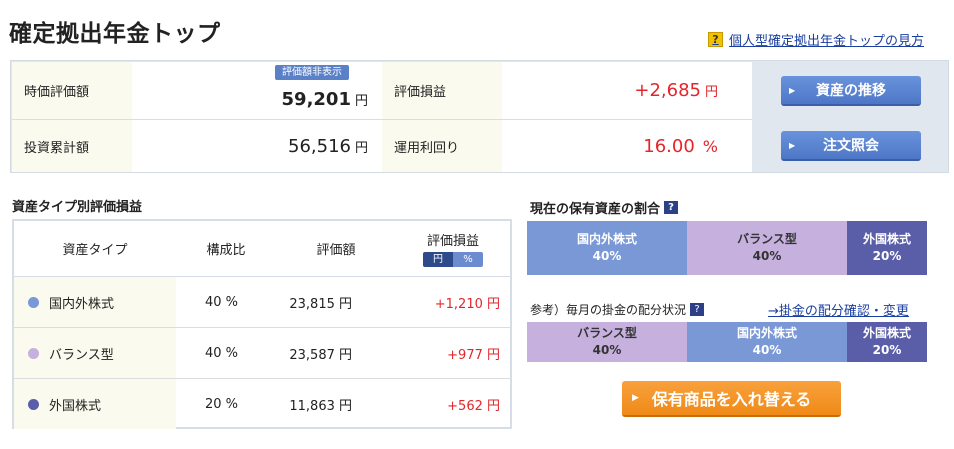  Describe the element at coordinates (320, 406) in the screenshot. I see `value-cell: 11,863 円` at that location.